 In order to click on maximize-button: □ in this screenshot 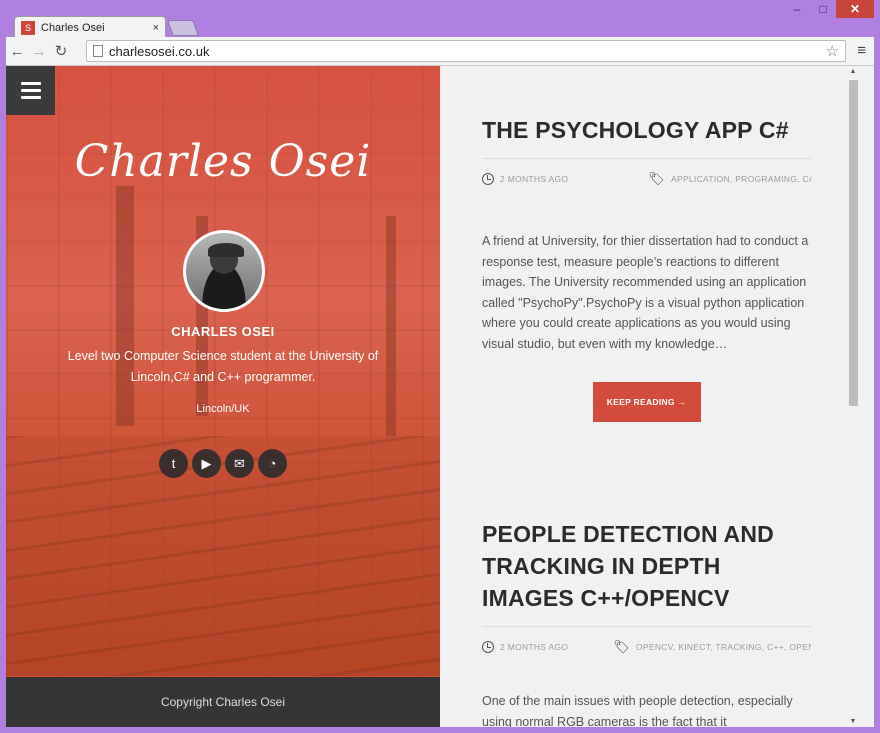, I will do `click(823, 9)`.